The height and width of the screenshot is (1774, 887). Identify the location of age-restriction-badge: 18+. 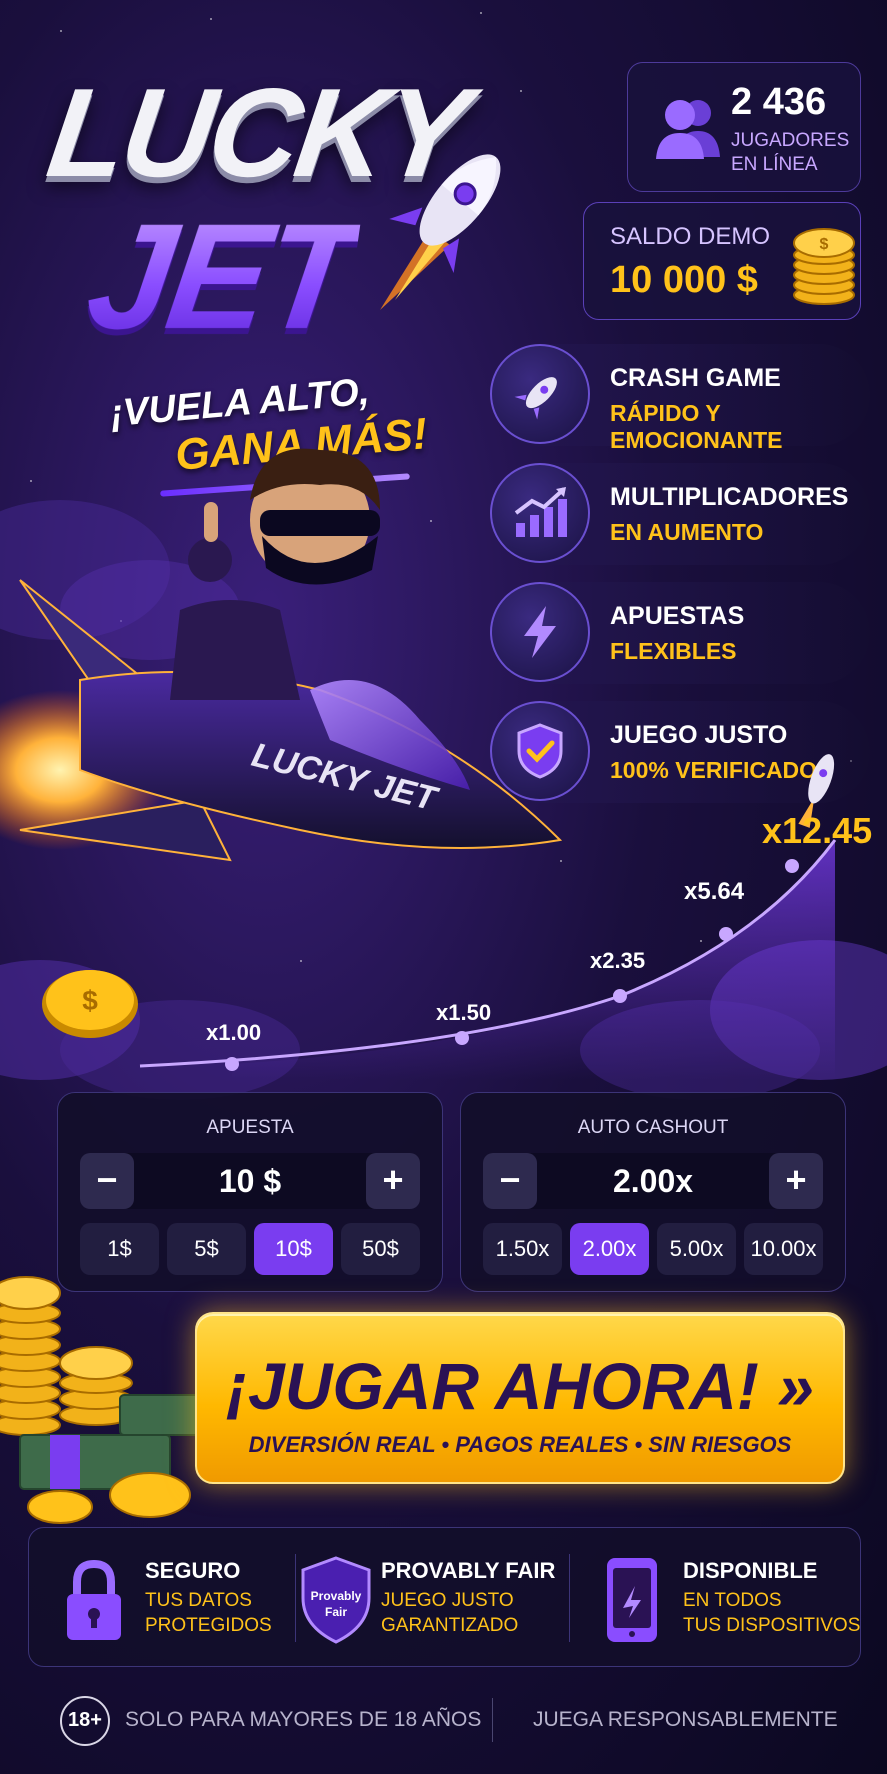
(85, 1721).